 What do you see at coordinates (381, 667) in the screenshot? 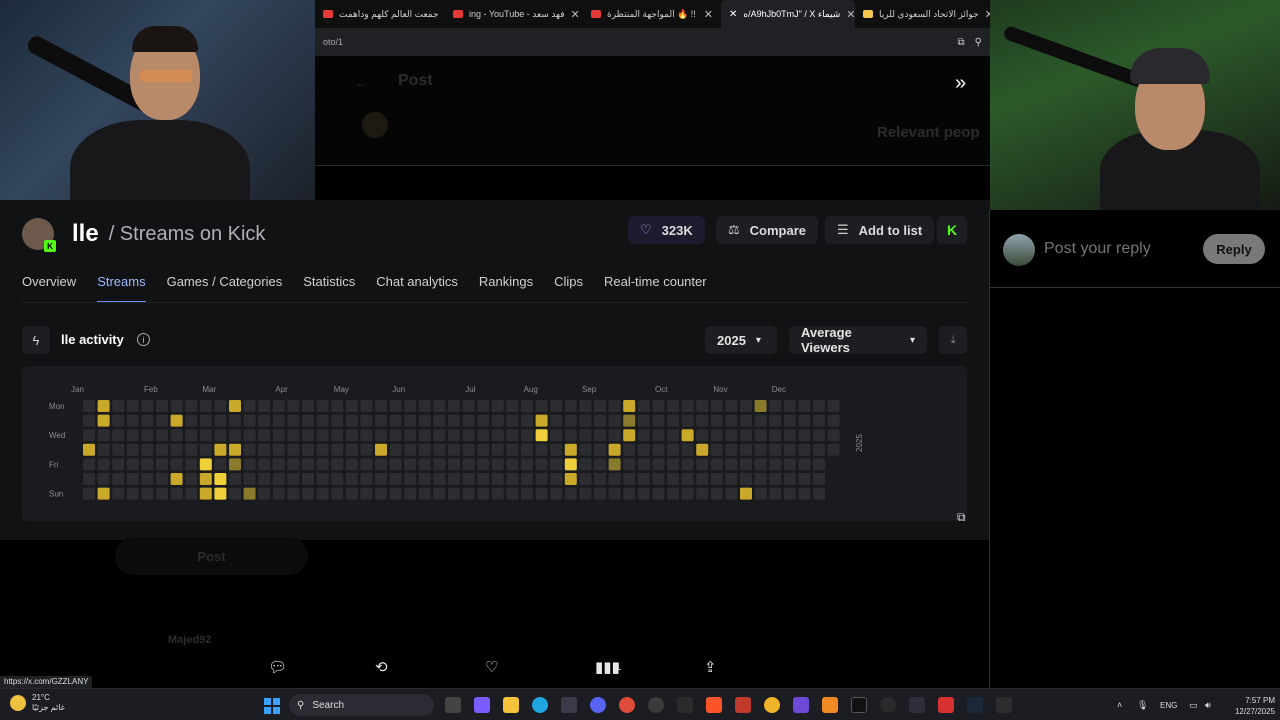
I see `repost-icon: ⟲` at bounding box center [381, 667].